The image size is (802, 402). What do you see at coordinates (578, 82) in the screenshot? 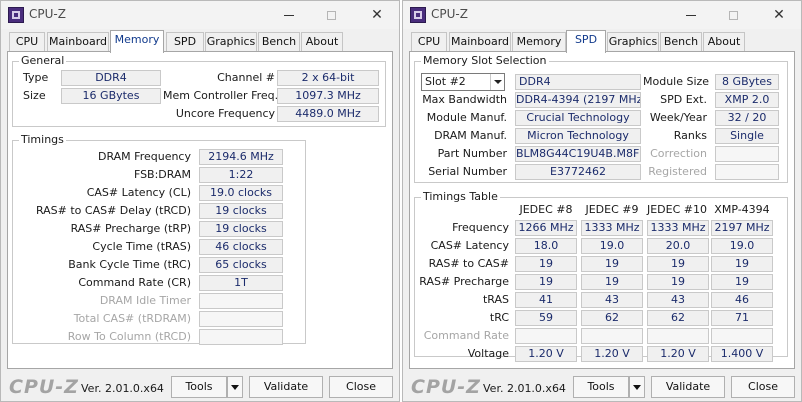
I see `memory-type-value: DDR4` at bounding box center [578, 82].